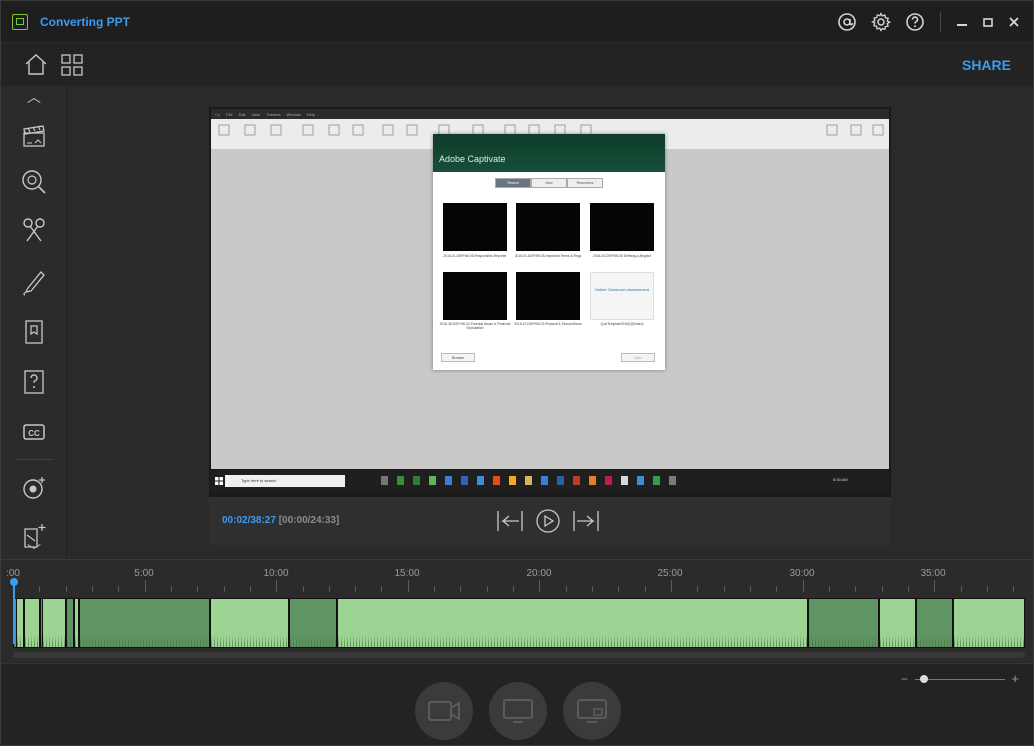 The image size is (1034, 746). I want to click on play-icon, so click(548, 521).